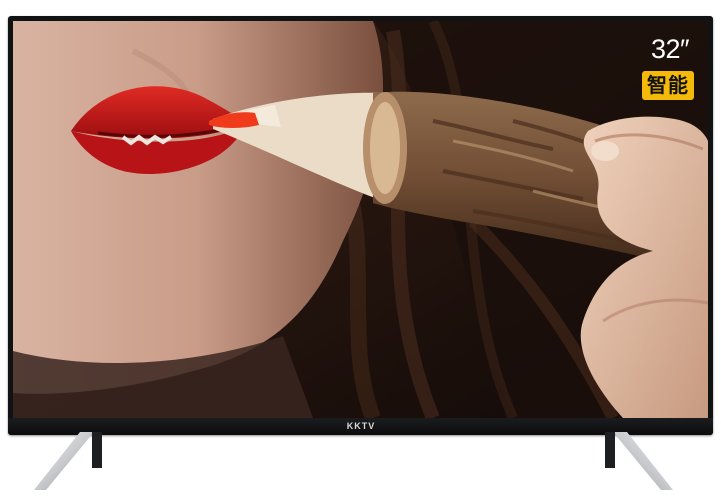 This screenshot has width=721, height=500. What do you see at coordinates (640, 461) in the screenshot?
I see `stand-leg-right-icon` at bounding box center [640, 461].